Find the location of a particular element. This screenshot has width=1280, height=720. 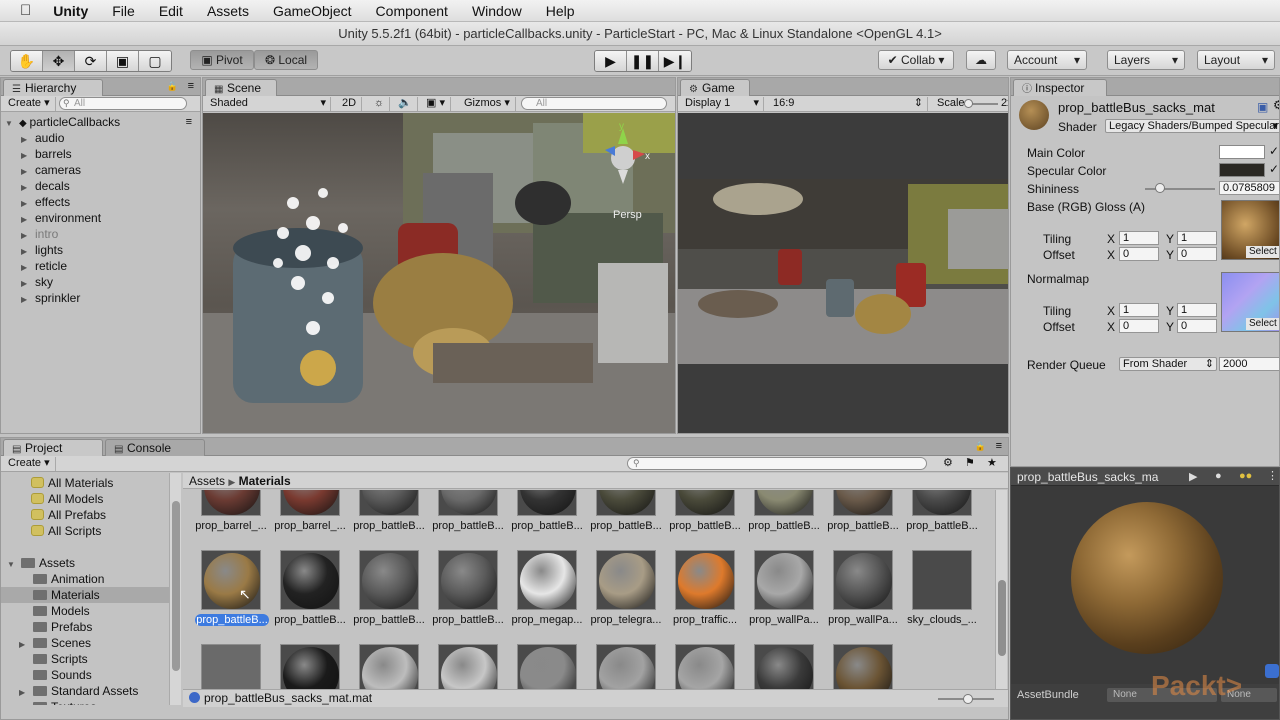

folder-item: Materials is located at coordinates (85, 595).